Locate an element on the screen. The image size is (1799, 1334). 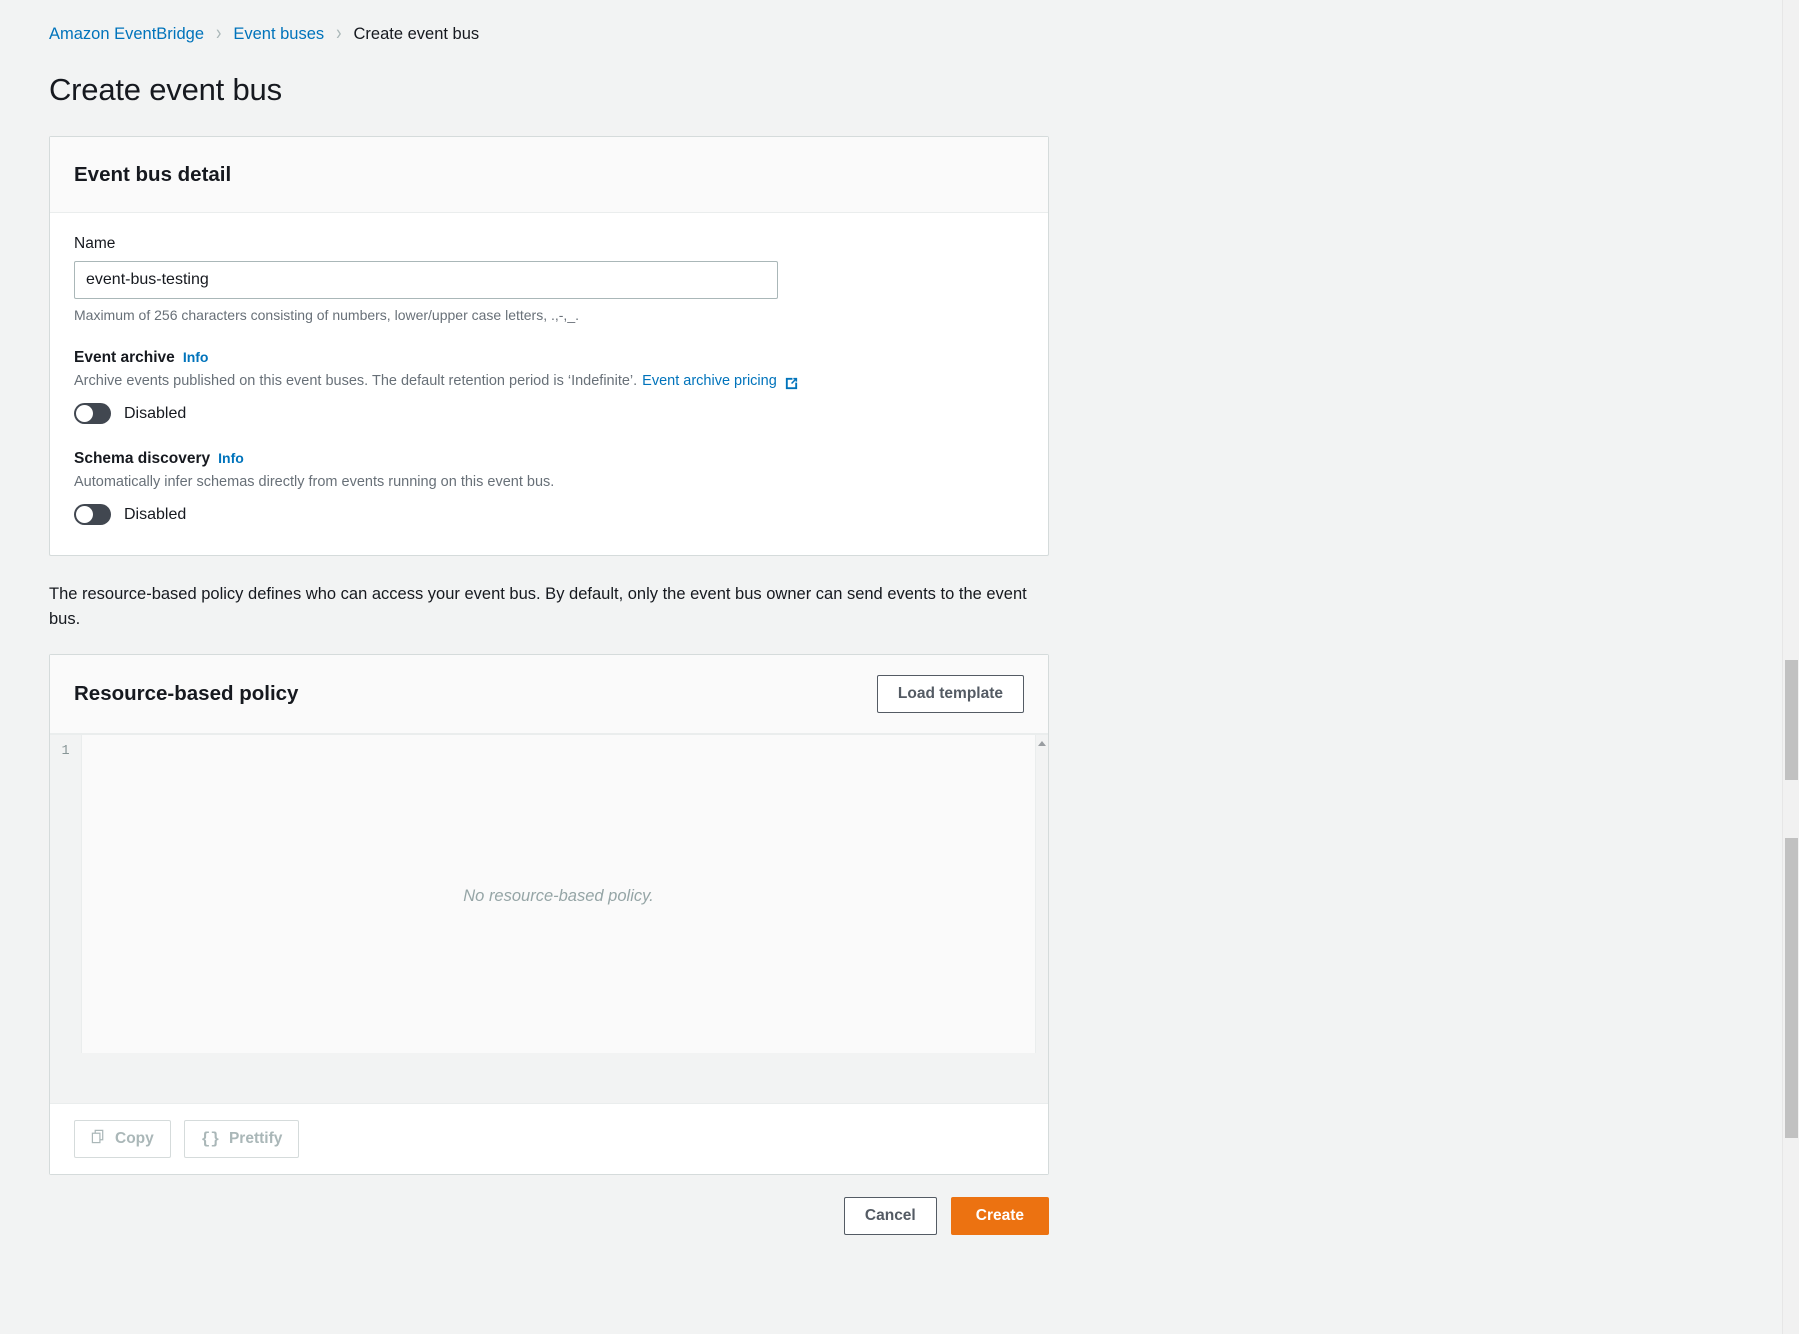
editor-scrollbar is located at coordinates (1041, 894).